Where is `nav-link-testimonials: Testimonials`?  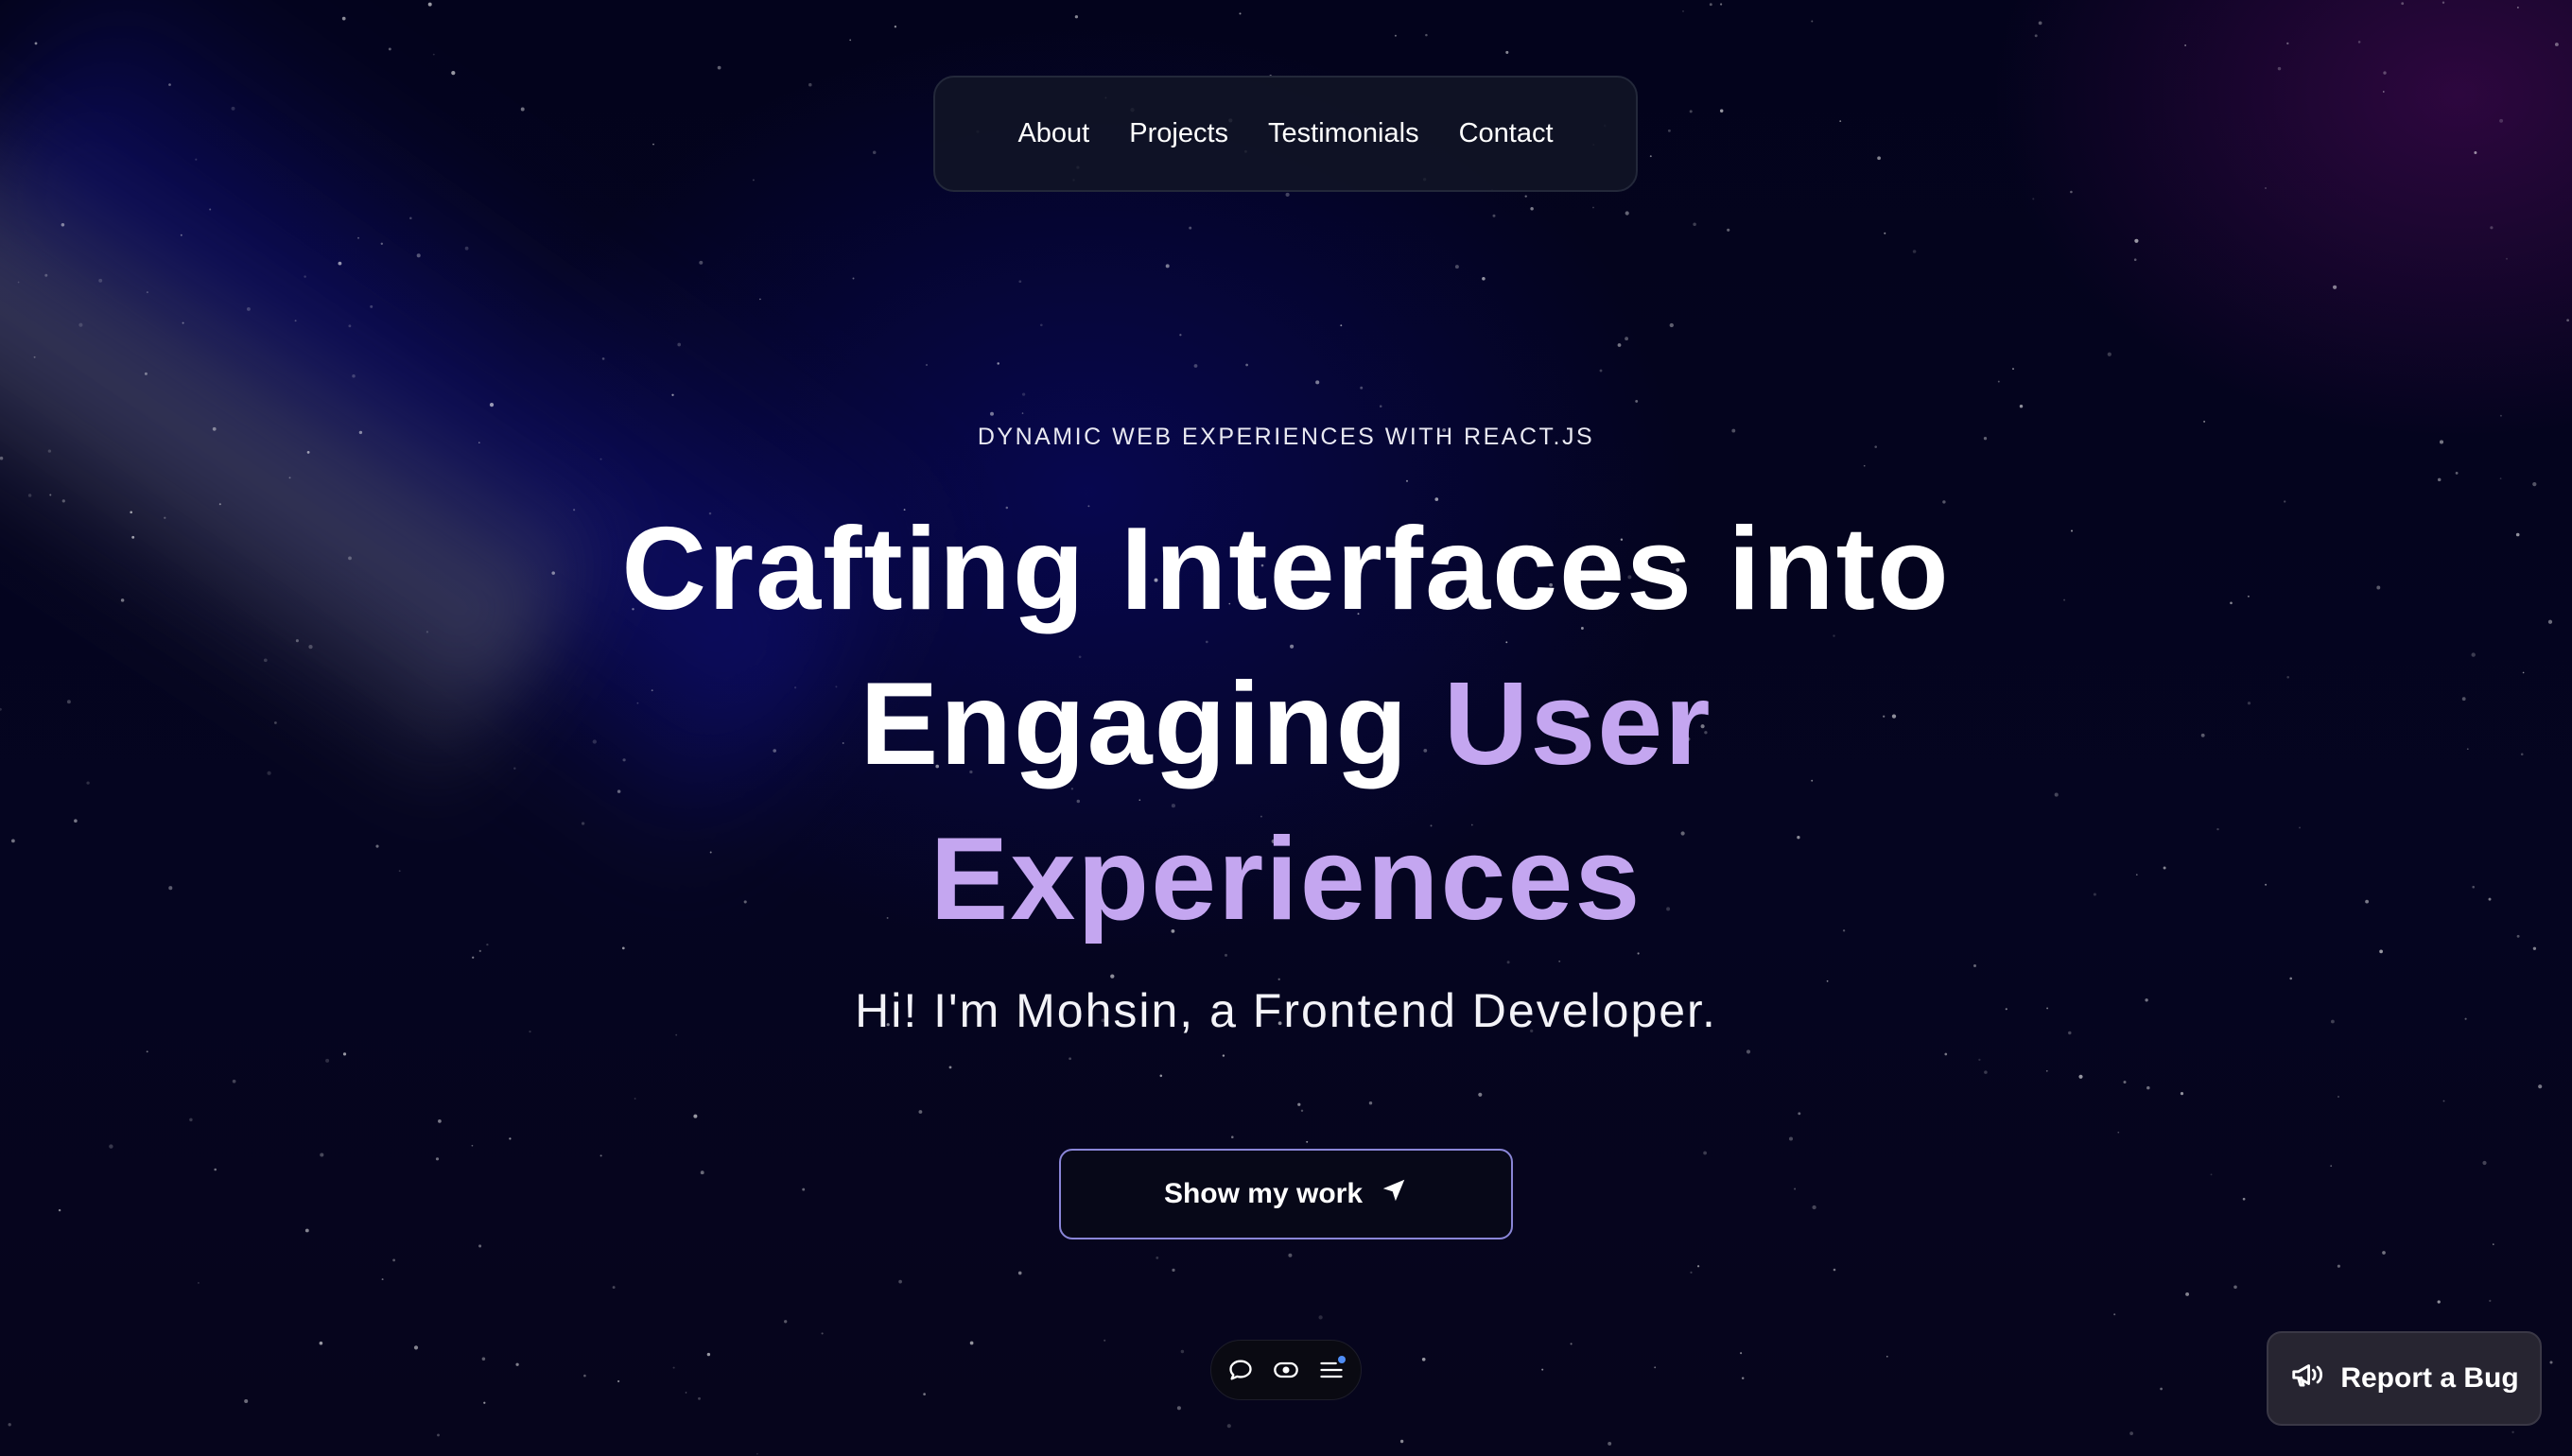 nav-link-testimonials: Testimonials is located at coordinates (1343, 133).